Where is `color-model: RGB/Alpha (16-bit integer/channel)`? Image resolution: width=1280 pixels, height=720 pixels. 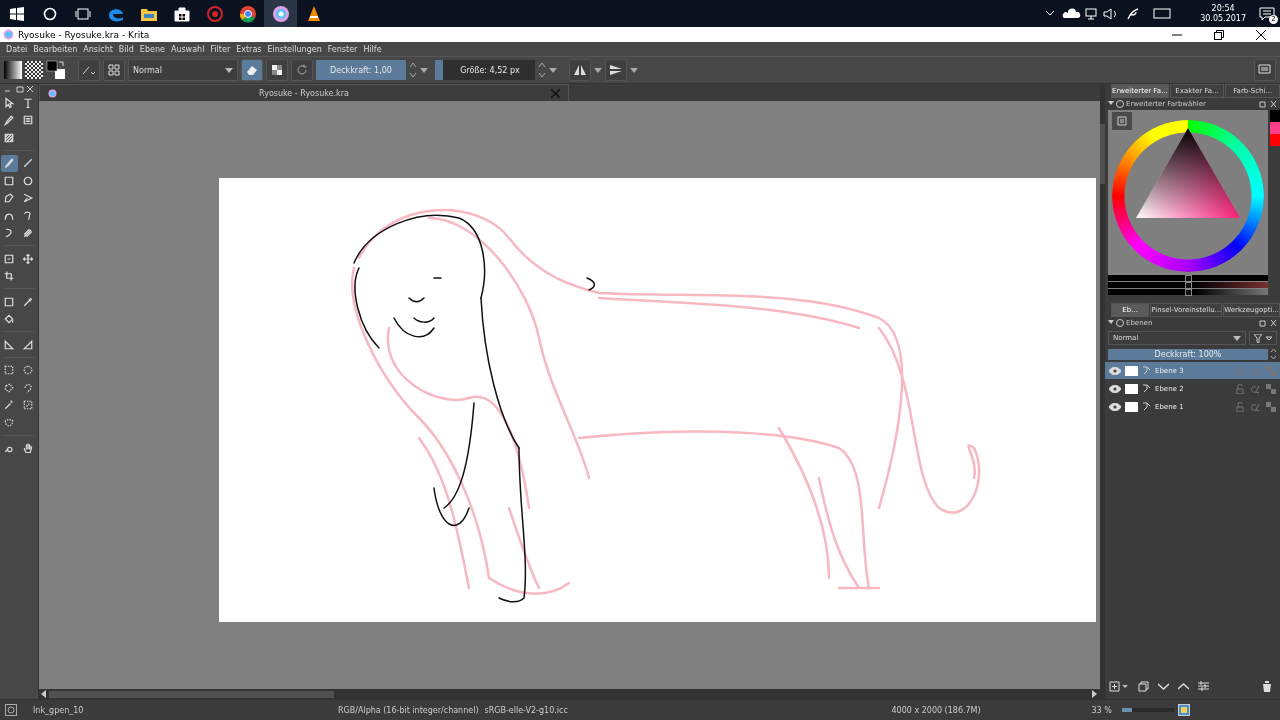
color-model: RGB/Alpha (16-bit integer/channel) is located at coordinates (408, 710).